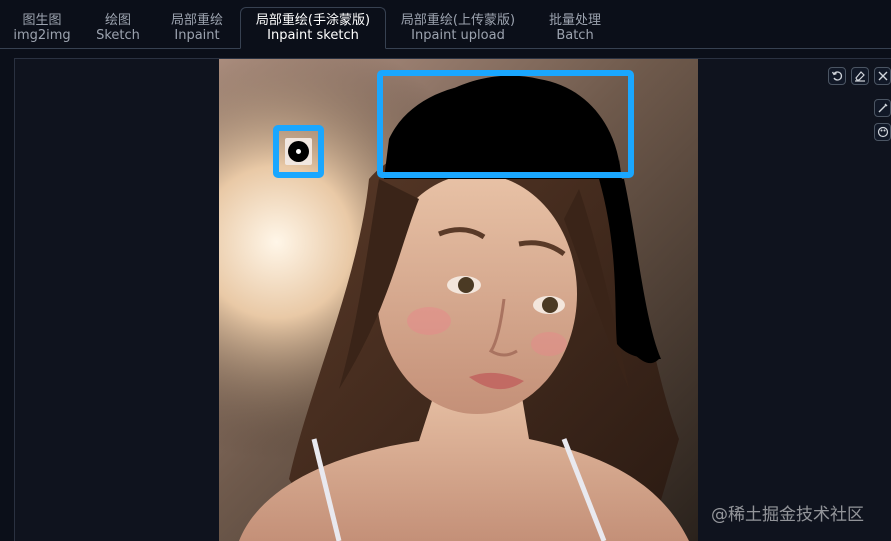 The image size is (891, 541). What do you see at coordinates (196, 20) in the screenshot?
I see `tab-label-zh: 局部重绘` at bounding box center [196, 20].